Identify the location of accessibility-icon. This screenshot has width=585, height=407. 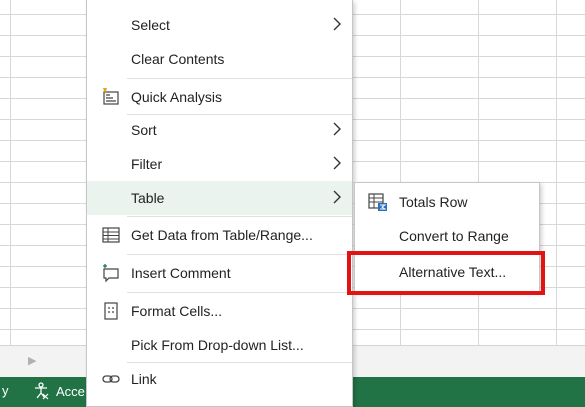
(42, 391).